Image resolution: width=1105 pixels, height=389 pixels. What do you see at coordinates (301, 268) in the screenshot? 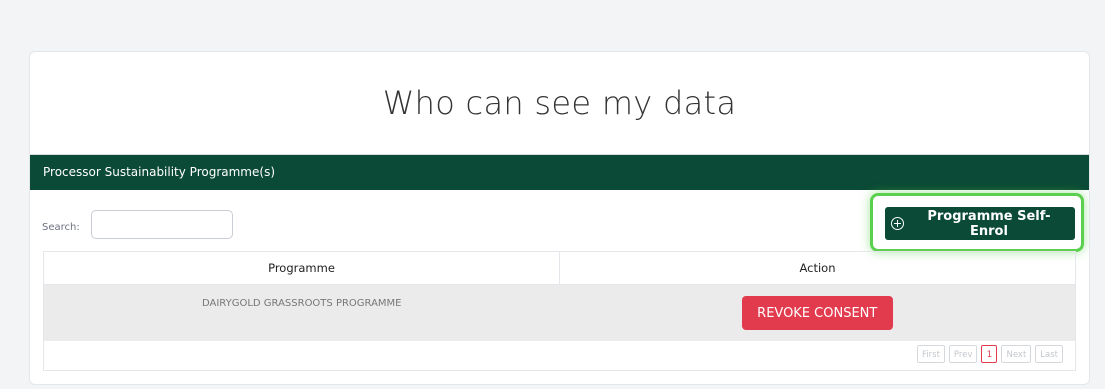
I see `column-header-programme: Programme` at bounding box center [301, 268].